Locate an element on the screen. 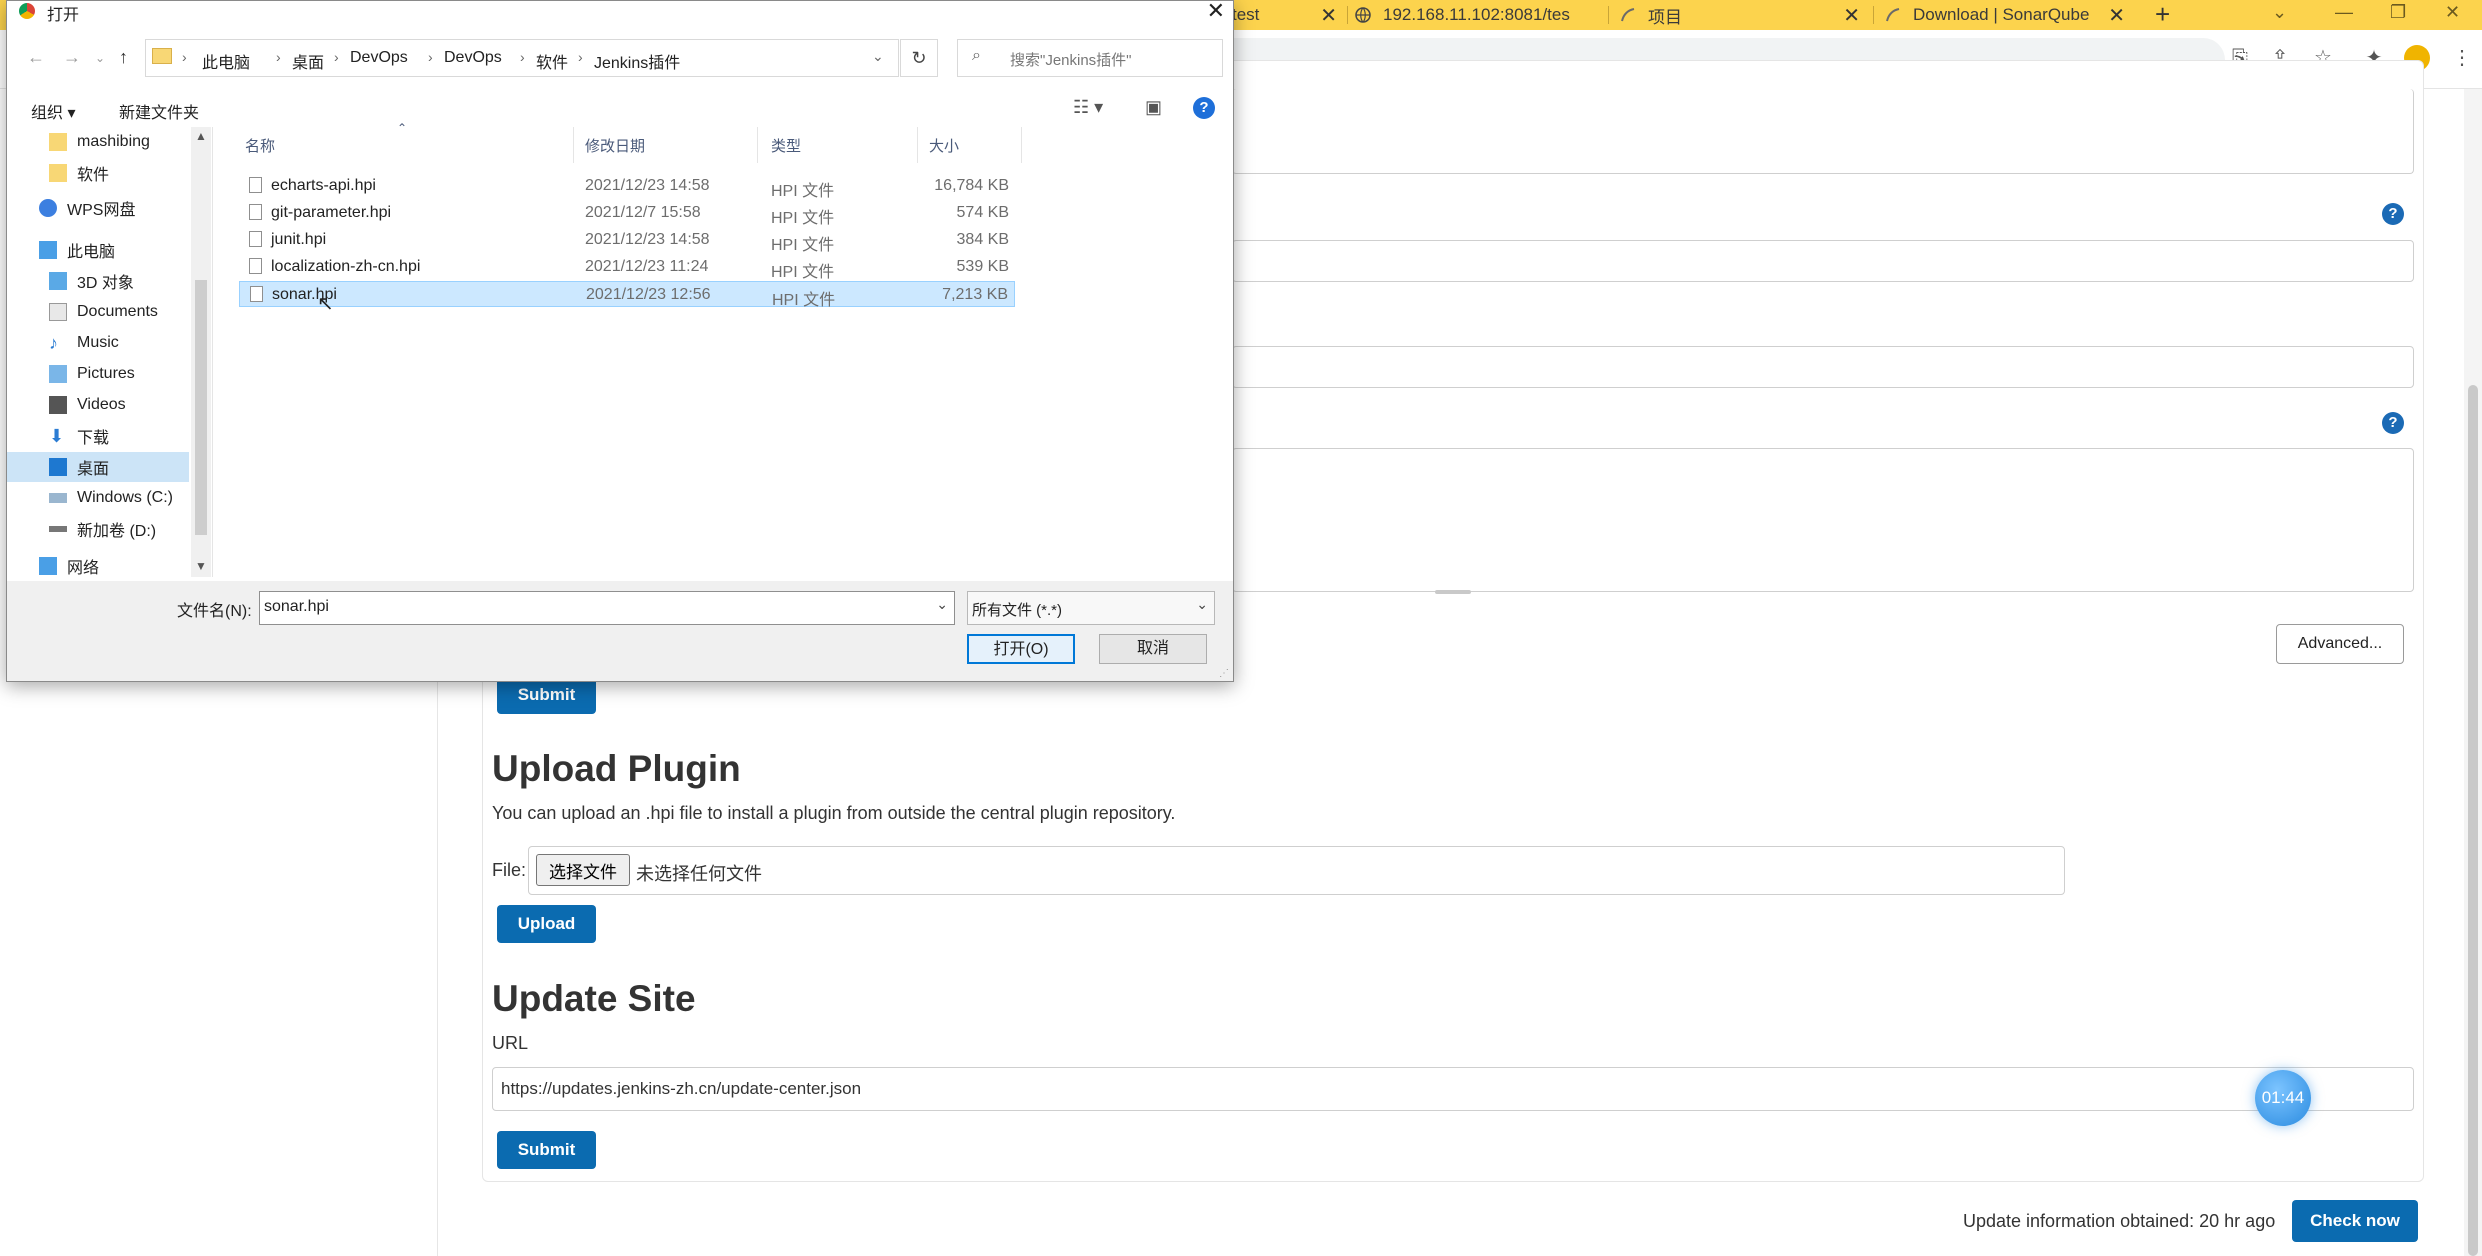 The height and width of the screenshot is (1256, 2482). nav-item-desktop: 桌面 is located at coordinates (98, 467).